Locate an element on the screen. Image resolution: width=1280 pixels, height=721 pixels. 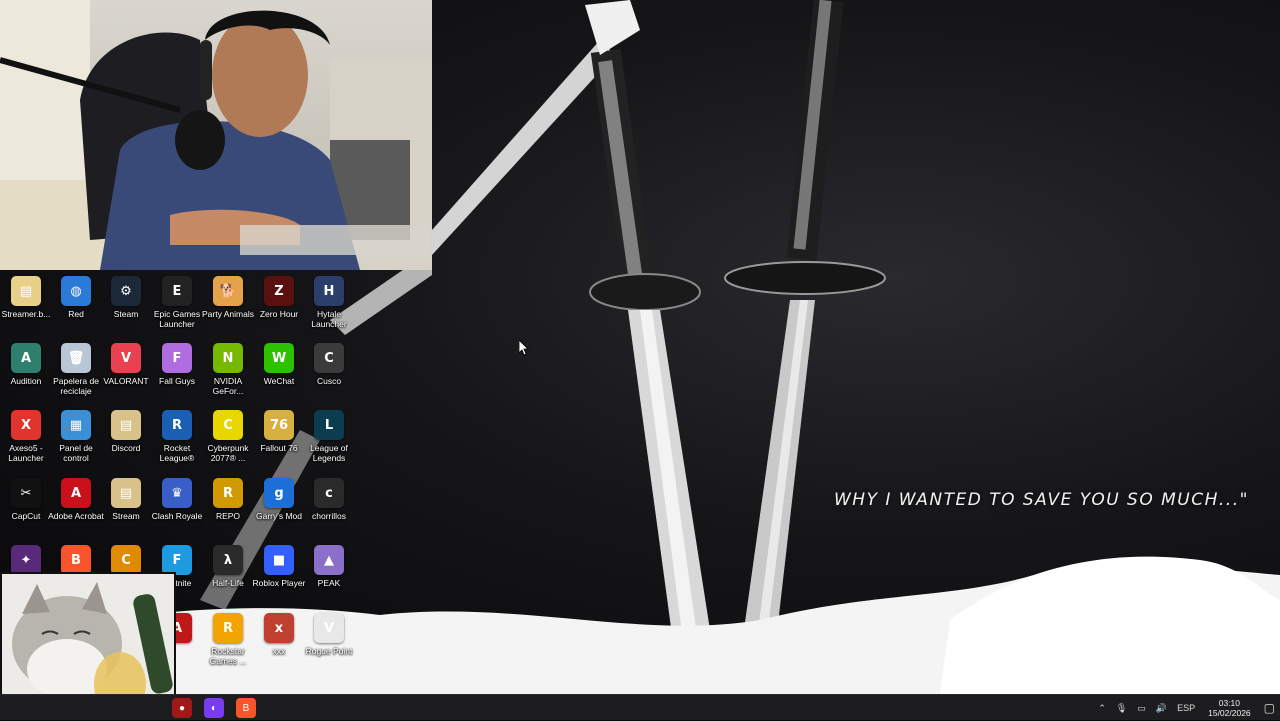
desktop-icon-label: Garry's Mod is located at coordinates (279, 516).